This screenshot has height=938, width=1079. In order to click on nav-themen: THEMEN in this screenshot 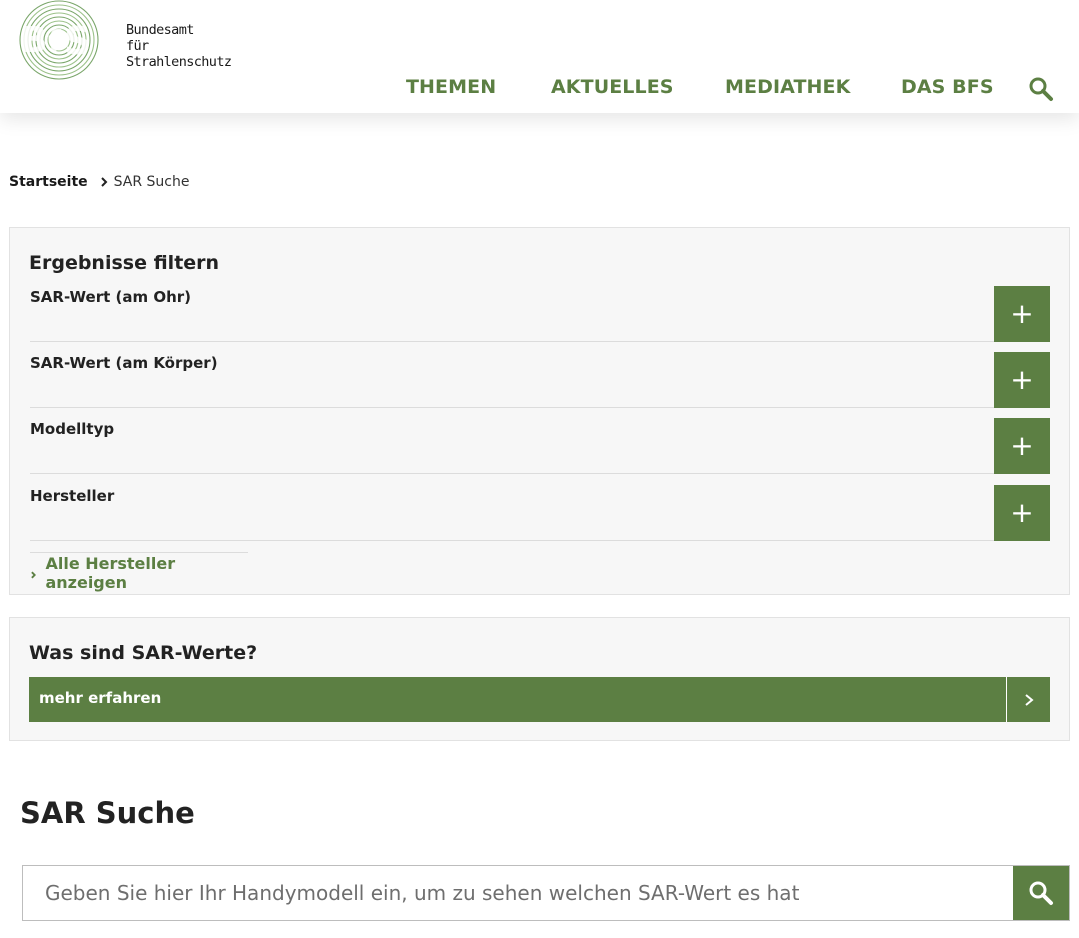, I will do `click(451, 87)`.